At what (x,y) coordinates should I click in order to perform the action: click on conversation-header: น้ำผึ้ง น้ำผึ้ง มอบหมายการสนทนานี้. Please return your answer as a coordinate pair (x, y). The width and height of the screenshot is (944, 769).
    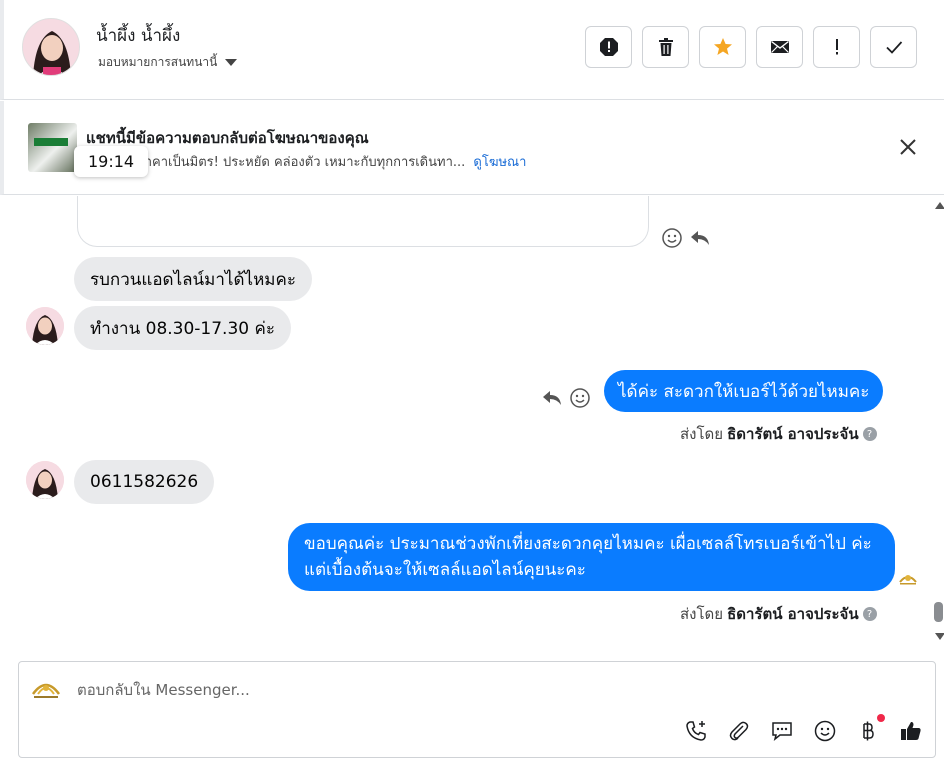
    Looking at the image, I should click on (472, 50).